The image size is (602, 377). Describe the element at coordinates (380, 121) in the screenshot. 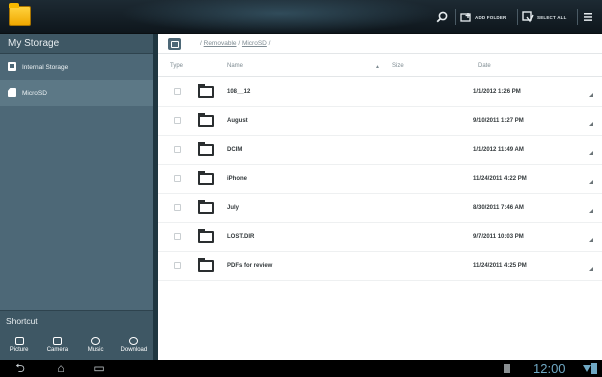

I see `table-row: August 9/10/2011 1:27 PM` at that location.